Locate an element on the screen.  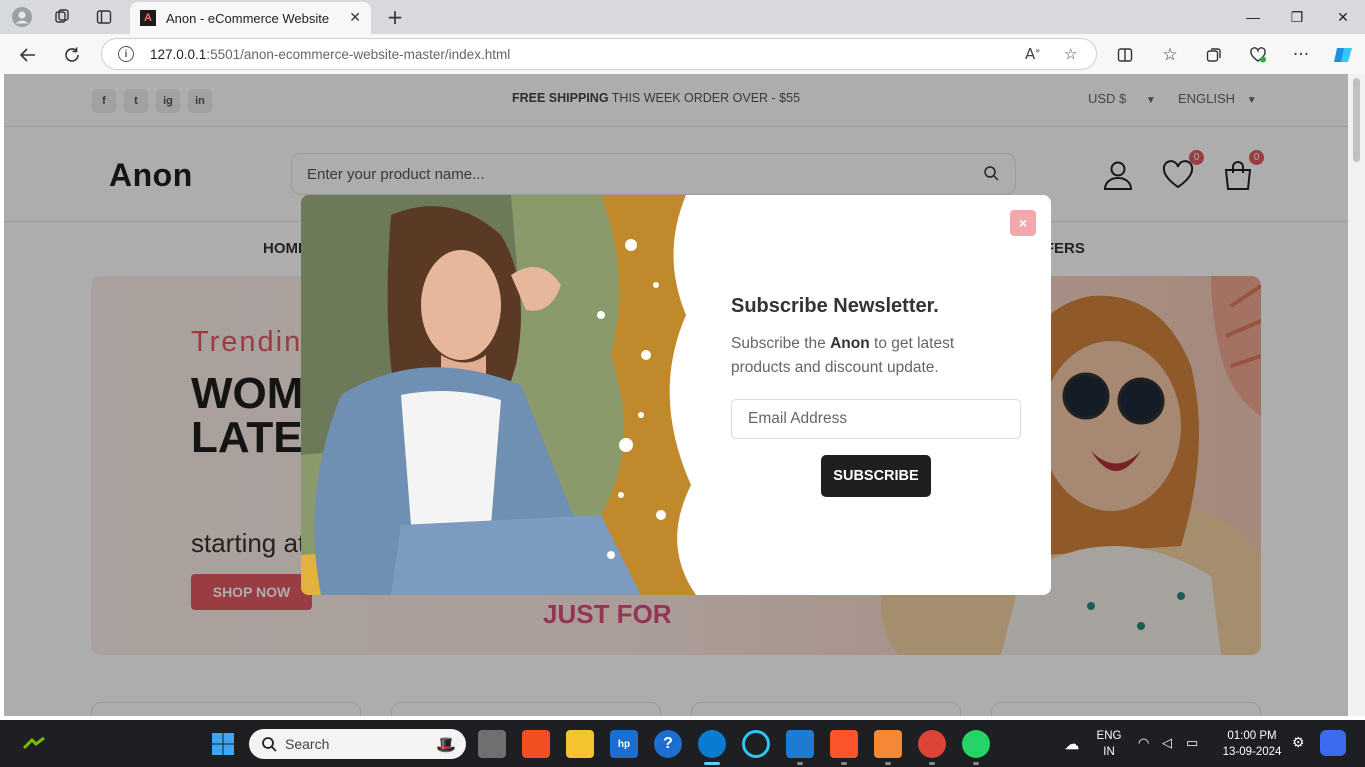
file-explorer-icon is located at coordinates (580, 744).